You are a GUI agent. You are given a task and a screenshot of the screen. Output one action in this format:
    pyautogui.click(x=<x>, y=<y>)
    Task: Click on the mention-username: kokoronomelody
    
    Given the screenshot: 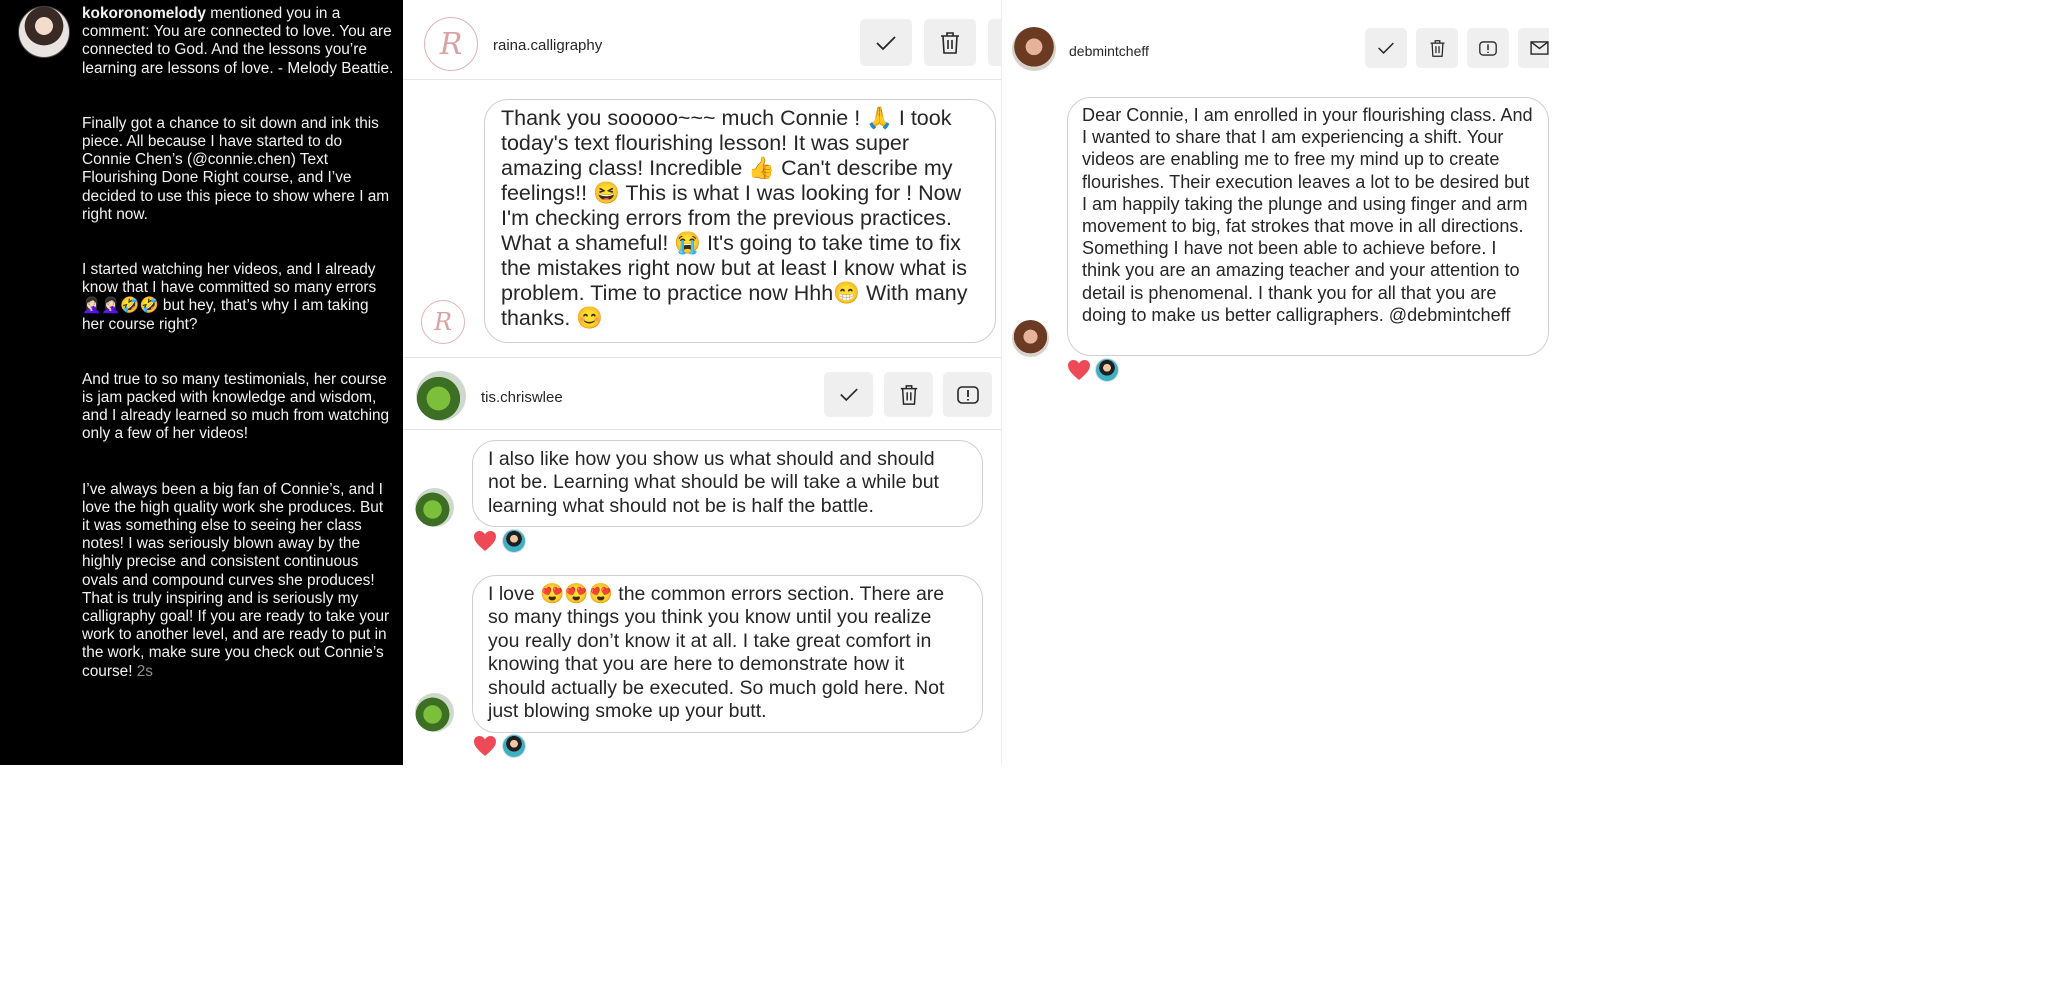 What is the action you would take?
    pyautogui.click(x=144, y=13)
    